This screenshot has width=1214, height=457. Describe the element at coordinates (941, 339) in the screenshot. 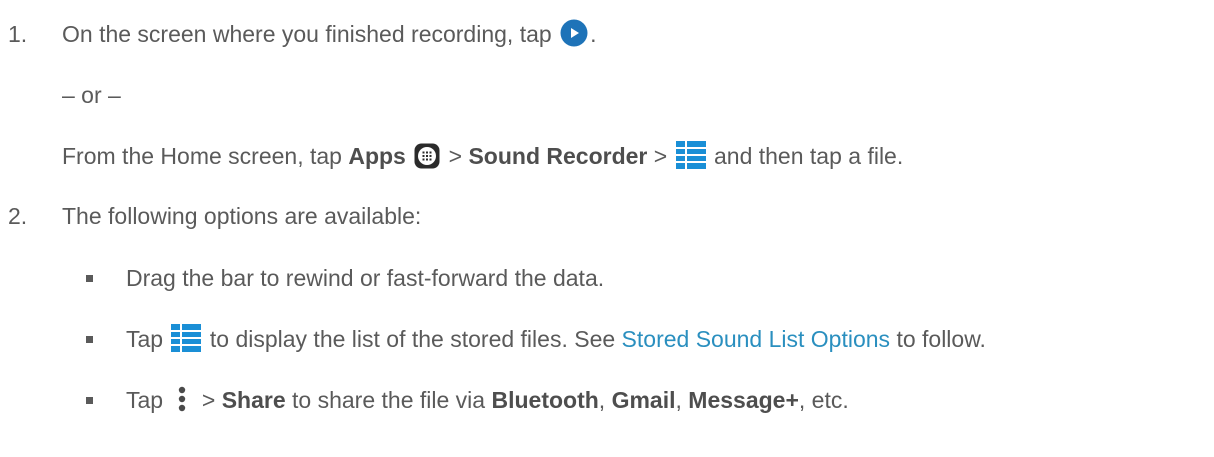

I see `bullet-suffix: to follow.` at that location.